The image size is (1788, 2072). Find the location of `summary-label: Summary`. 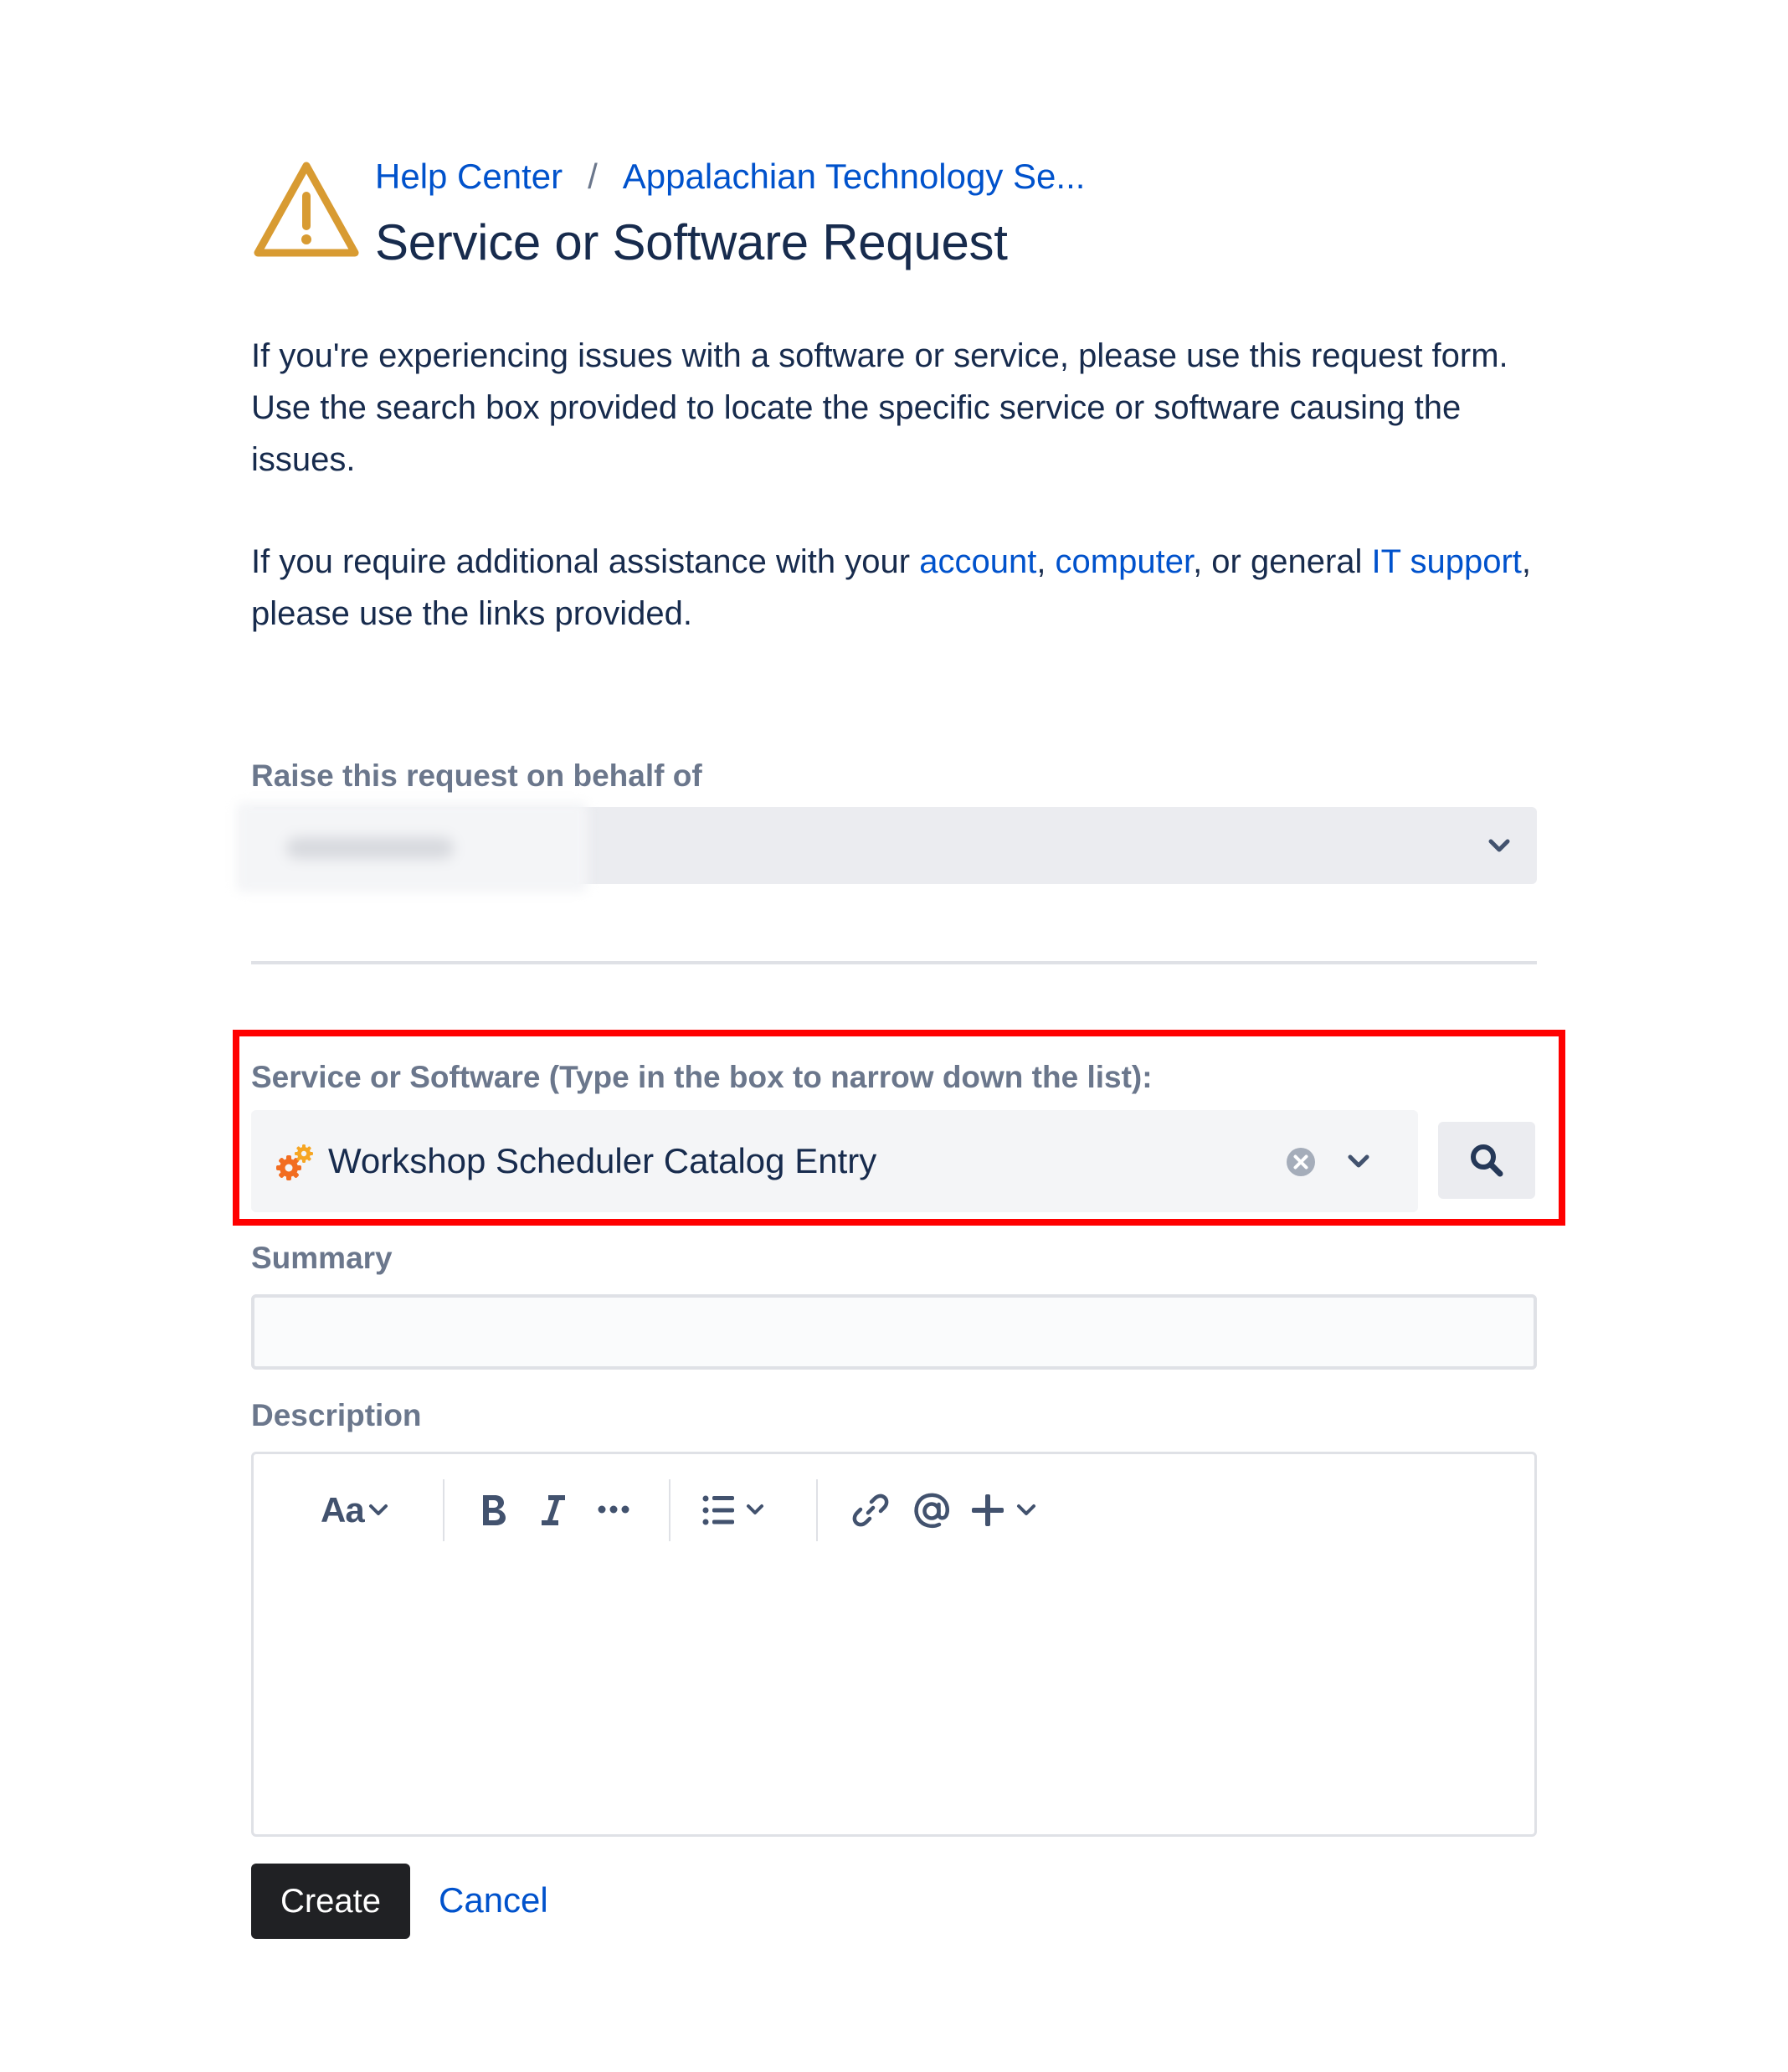

summary-label: Summary is located at coordinates (322, 1258).